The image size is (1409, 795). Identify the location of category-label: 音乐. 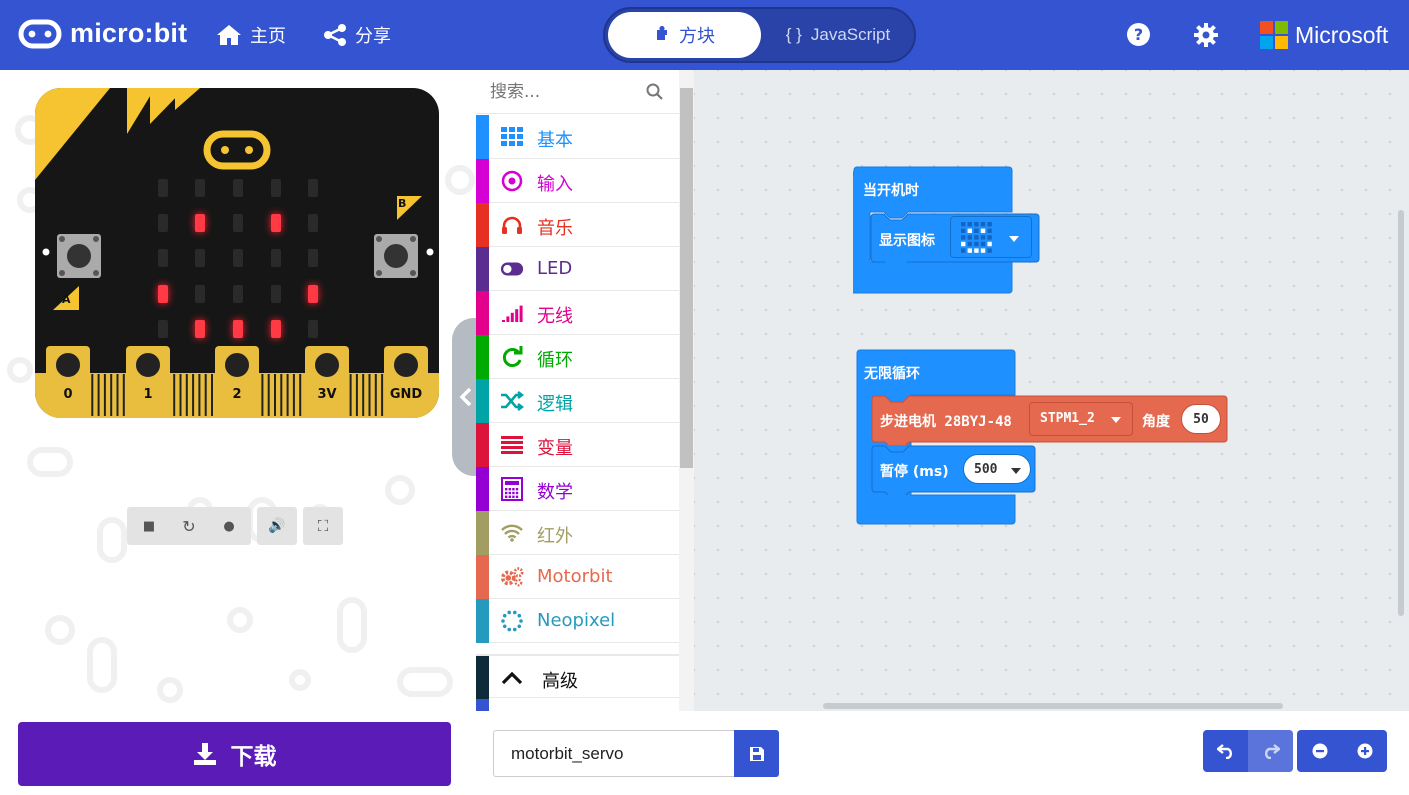
(555, 228).